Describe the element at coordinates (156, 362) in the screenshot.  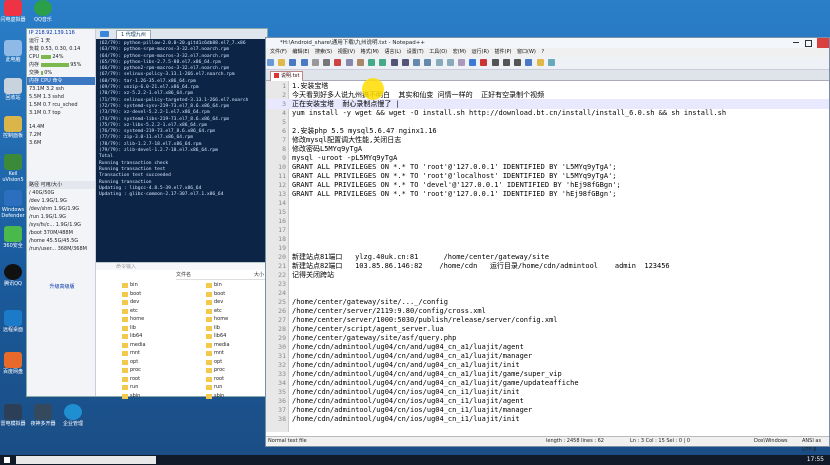
I see `tree-item: opt` at that location.